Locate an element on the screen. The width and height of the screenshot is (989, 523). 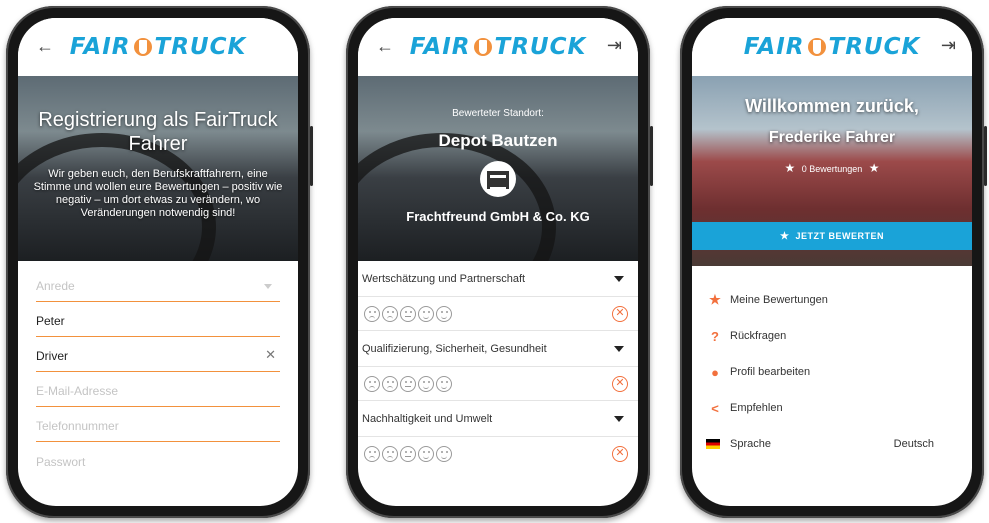
menu-item-my-ratings: ★ Meine Bewertungen is located at coordinates (832, 300).